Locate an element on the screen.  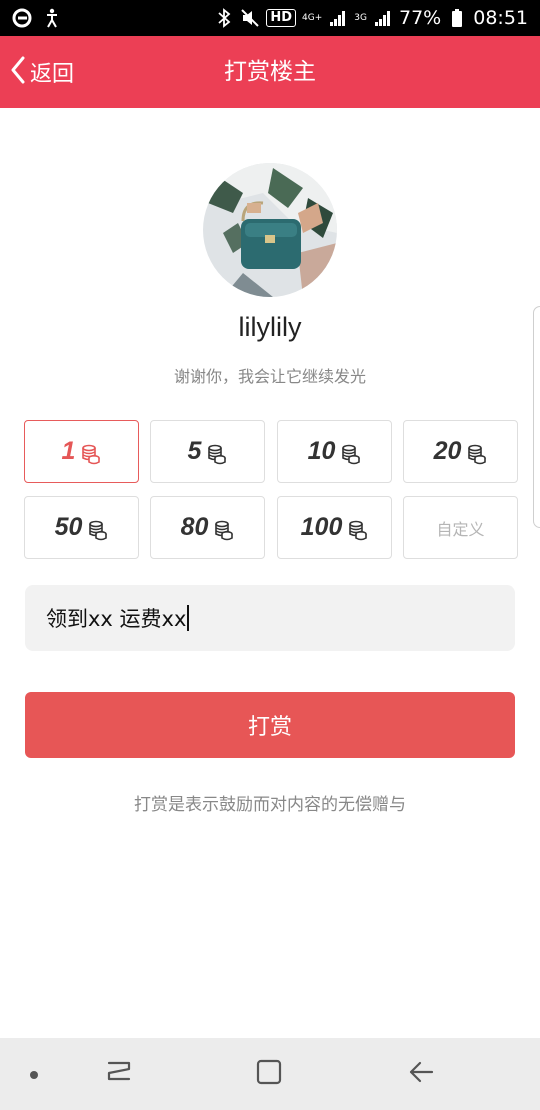
status-bar-left is located at coordinates (37, 18).